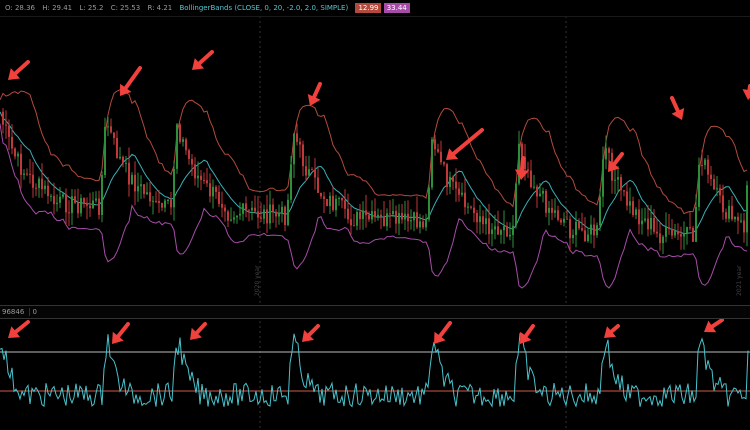 This screenshot has width=750, height=430. Describe the element at coordinates (739, 280) in the screenshot. I see `date-label-2021: 2021 year` at that location.